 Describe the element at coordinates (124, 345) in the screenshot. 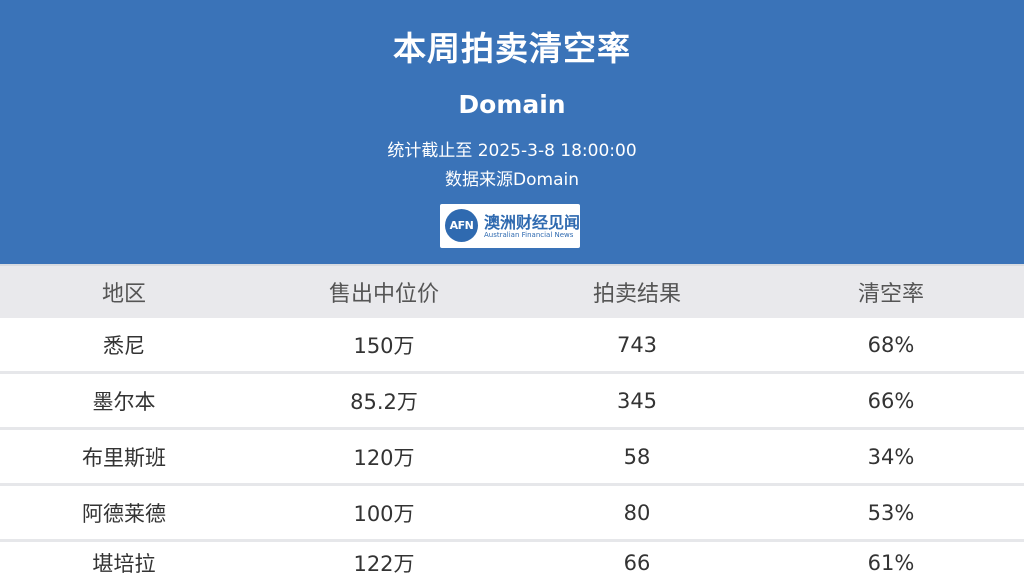

I see `cell-region: 悉尼` at that location.